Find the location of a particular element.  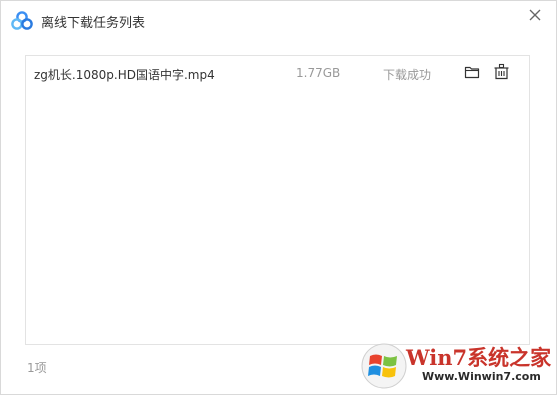

task-file-size: 1.77GB is located at coordinates (318, 73).